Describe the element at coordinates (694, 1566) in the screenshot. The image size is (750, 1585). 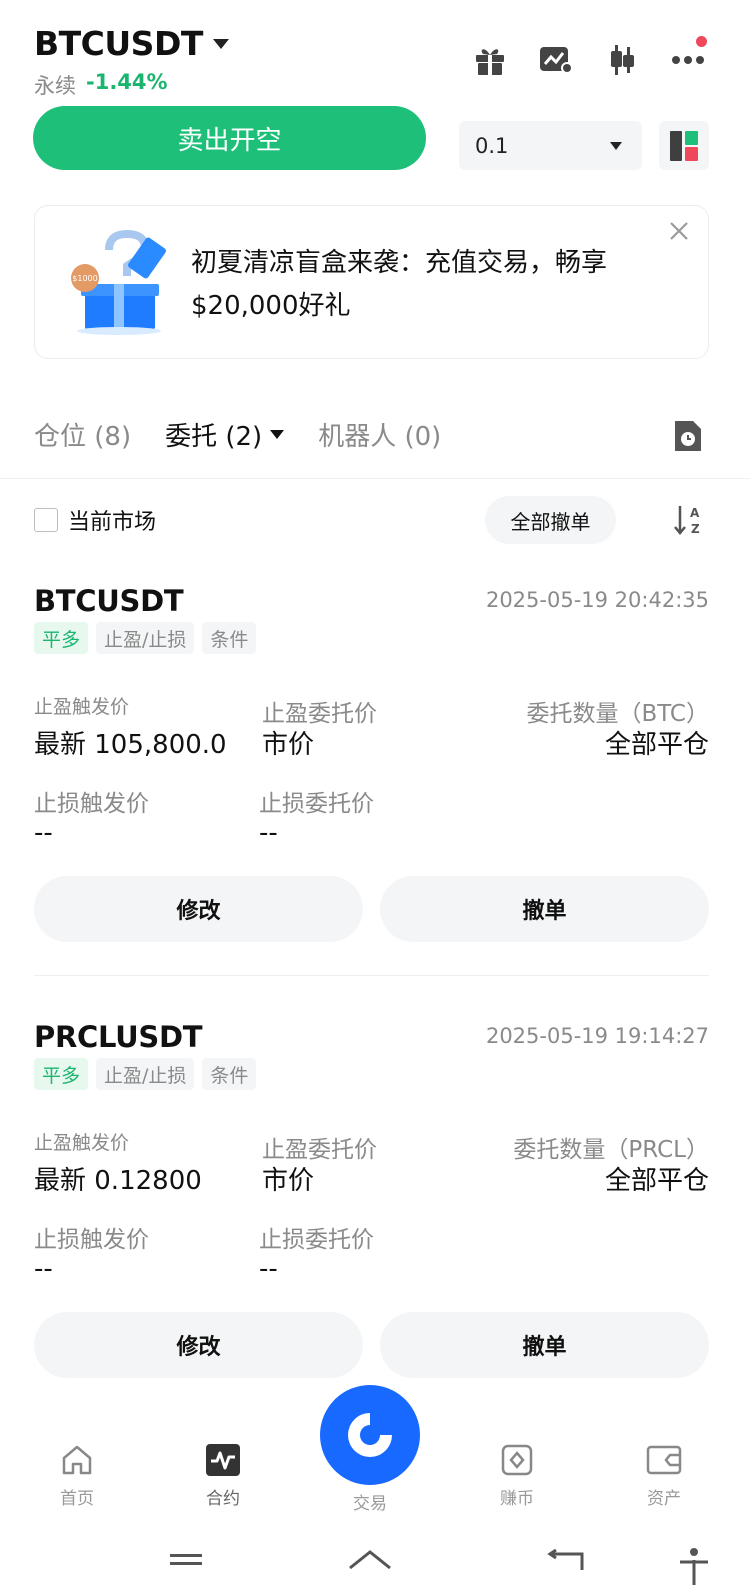
I see `accessibility-icon` at that location.